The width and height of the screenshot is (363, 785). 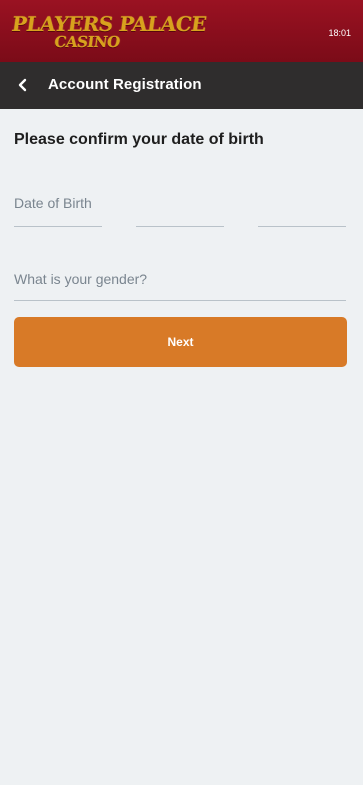 What do you see at coordinates (180, 227) in the screenshot?
I see `dob-month-input` at bounding box center [180, 227].